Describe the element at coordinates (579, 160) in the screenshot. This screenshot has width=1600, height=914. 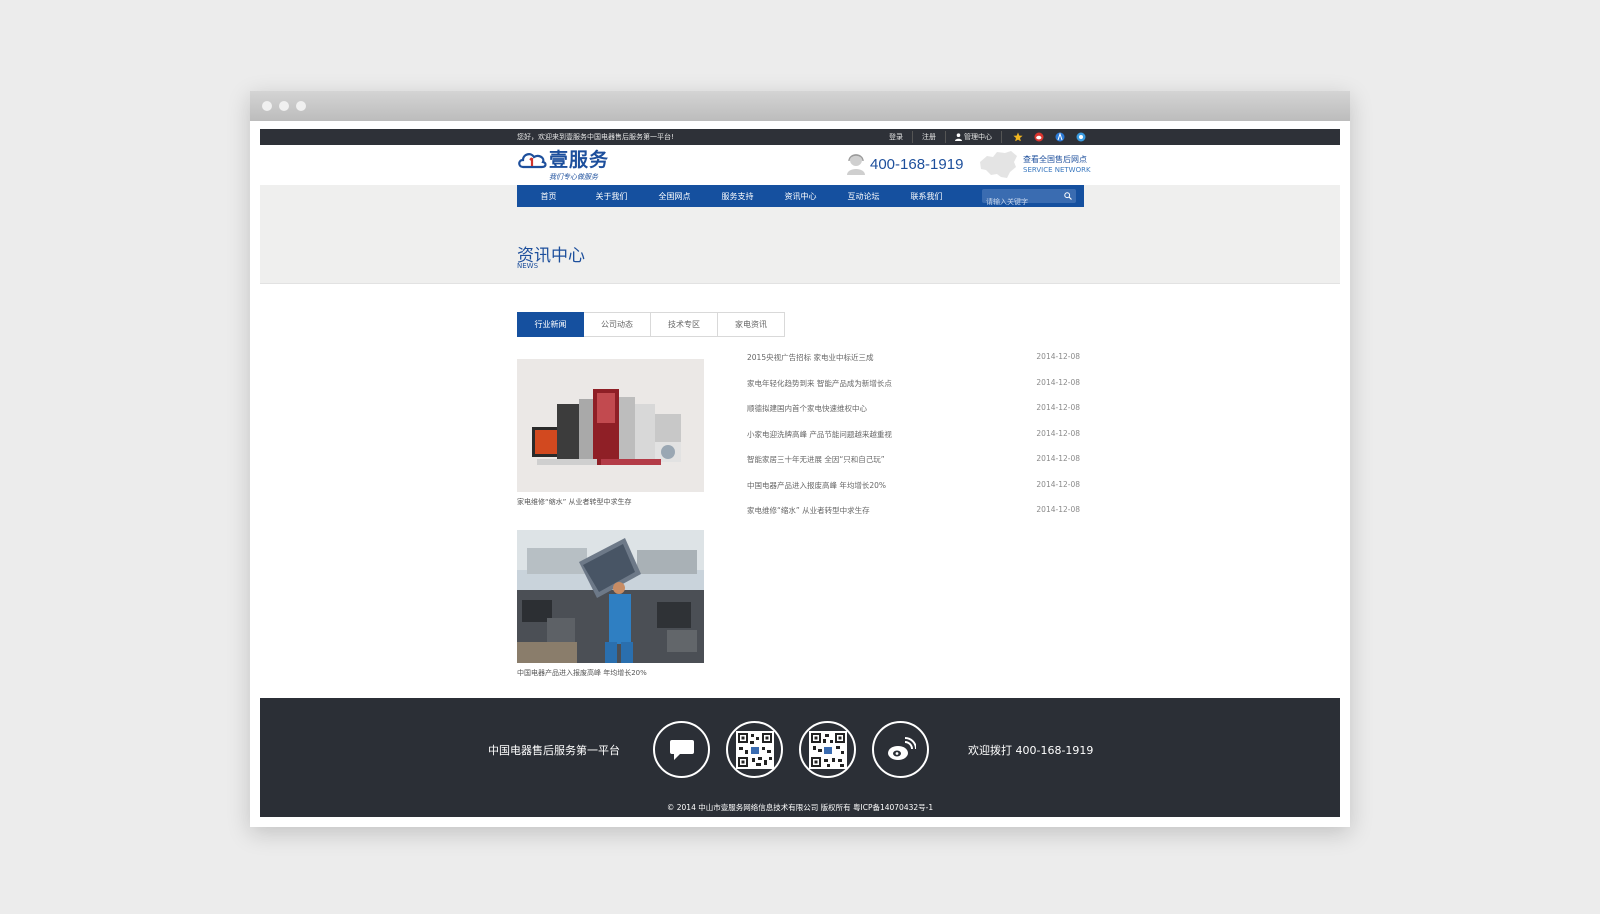
I see `logo-text: 壹服务` at that location.